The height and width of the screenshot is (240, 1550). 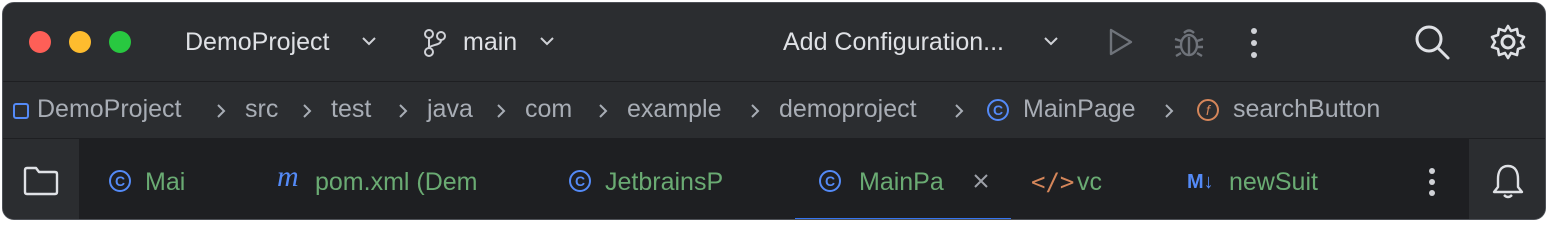 I want to click on tab-label: pom.xml (Dem, so click(x=396, y=182).